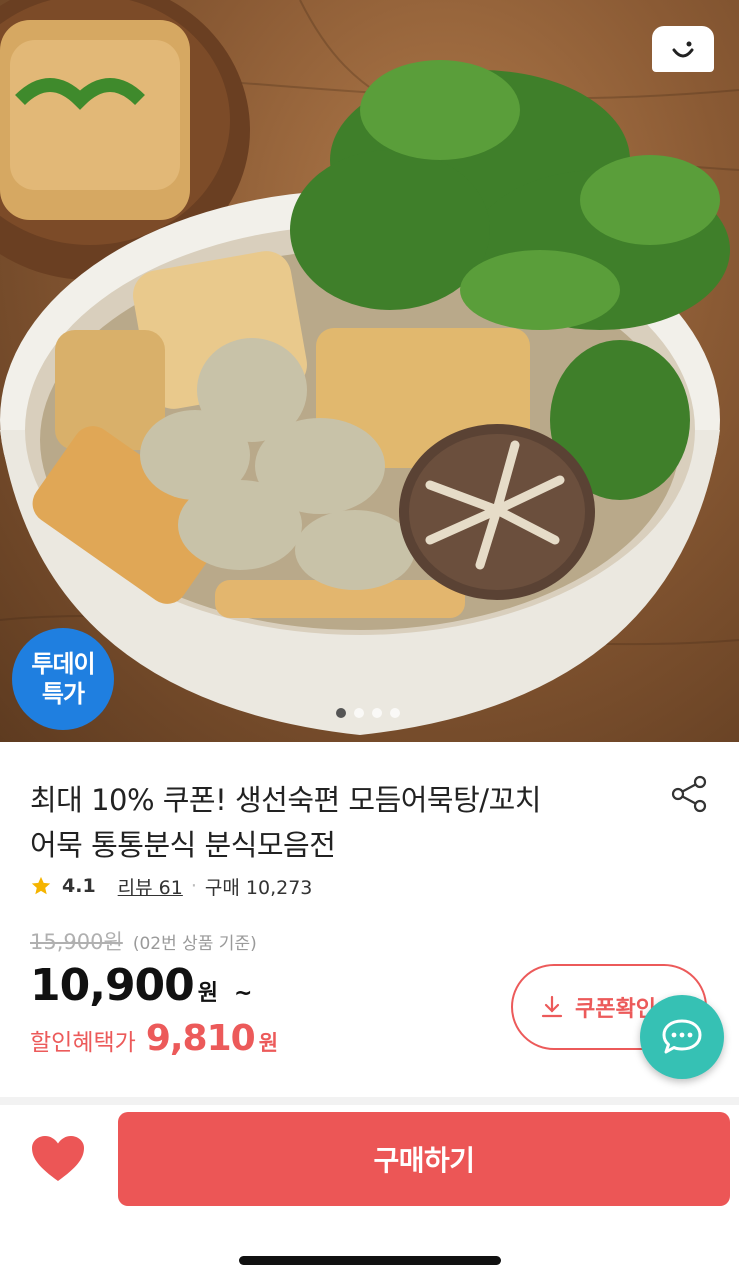 The height and width of the screenshot is (1280, 739). What do you see at coordinates (208, 993) in the screenshot?
I see `sale-price-unit: 원` at bounding box center [208, 993].